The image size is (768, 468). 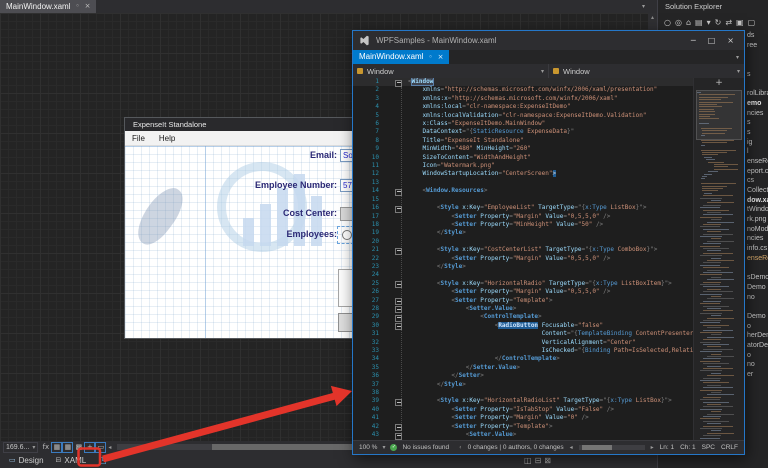 What do you see at coordinates (548, 275) in the screenshot?
I see `code-line: 24` at bounding box center [548, 275].